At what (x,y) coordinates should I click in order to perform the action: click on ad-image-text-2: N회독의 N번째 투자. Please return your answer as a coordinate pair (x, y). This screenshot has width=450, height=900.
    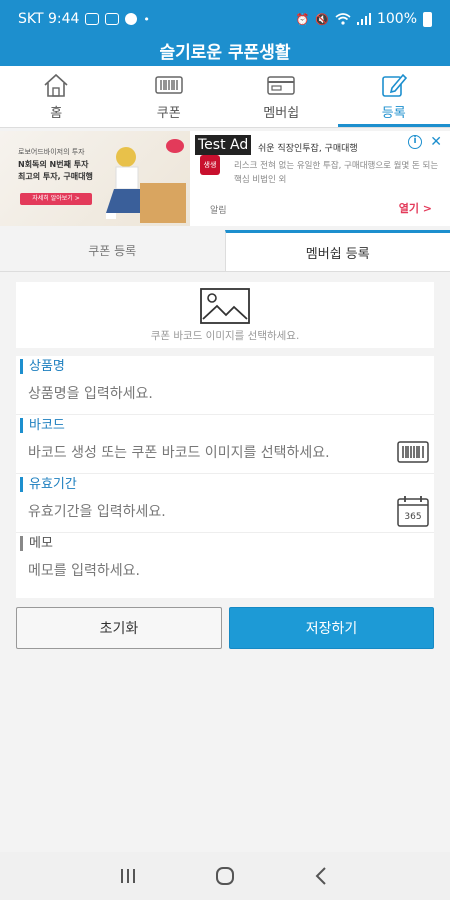
    Looking at the image, I should click on (53, 164).